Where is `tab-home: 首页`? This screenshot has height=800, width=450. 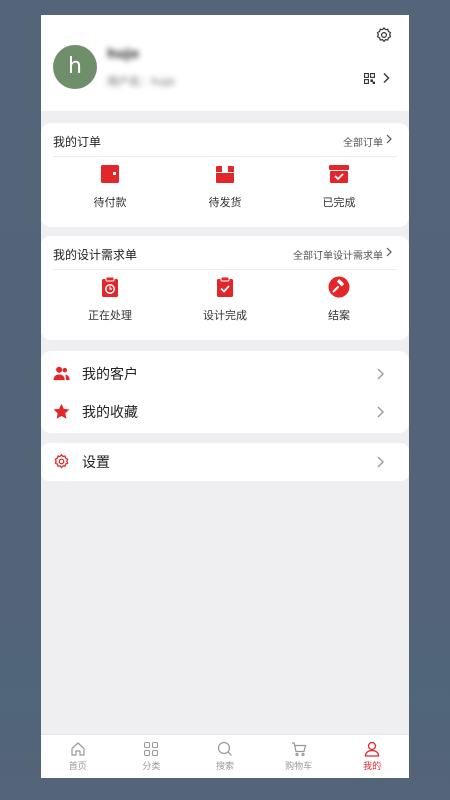 tab-home: 首页 is located at coordinates (78, 756).